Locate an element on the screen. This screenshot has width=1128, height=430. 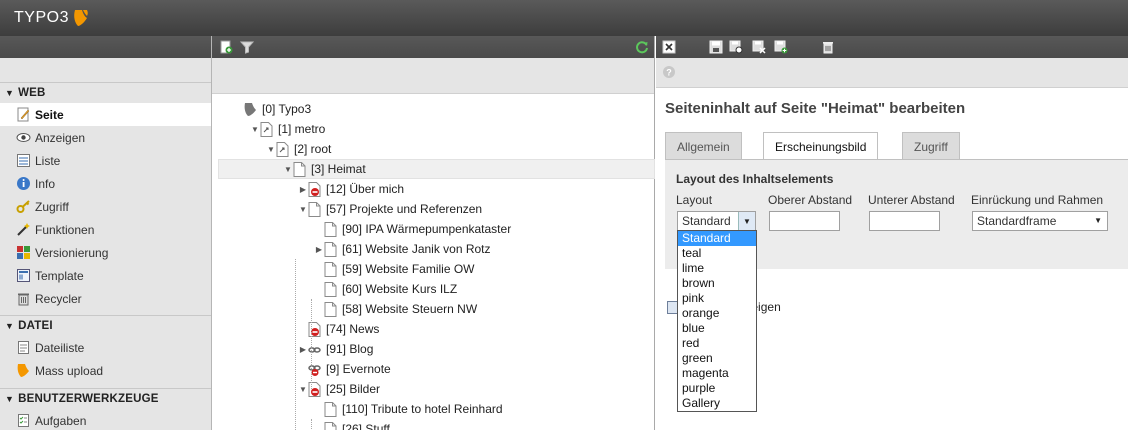
module-item-mass-upload: Mass upload is located at coordinates (105, 370).